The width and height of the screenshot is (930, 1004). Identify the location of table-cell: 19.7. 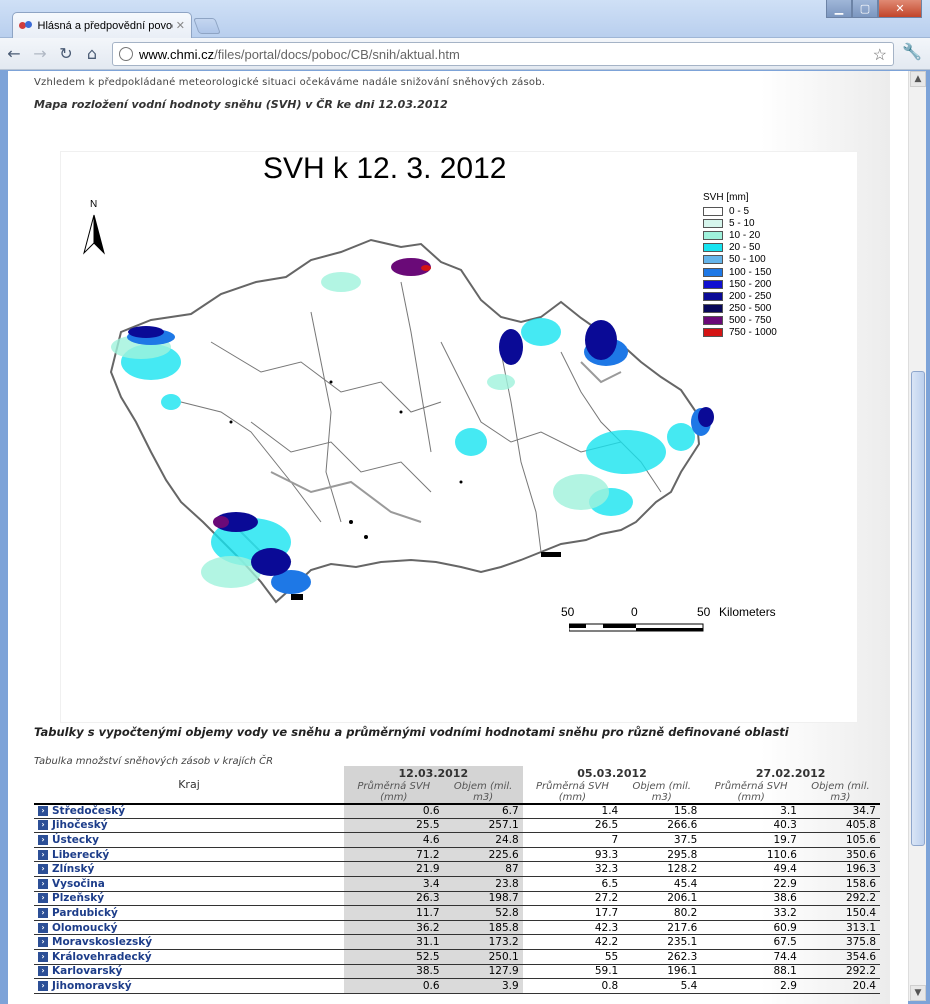
(785, 840).